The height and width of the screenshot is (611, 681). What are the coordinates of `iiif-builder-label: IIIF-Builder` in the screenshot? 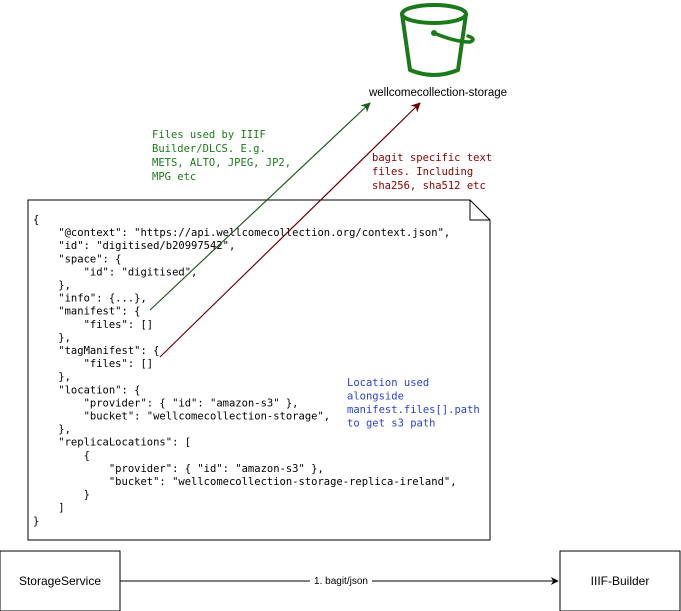 It's located at (620, 581).